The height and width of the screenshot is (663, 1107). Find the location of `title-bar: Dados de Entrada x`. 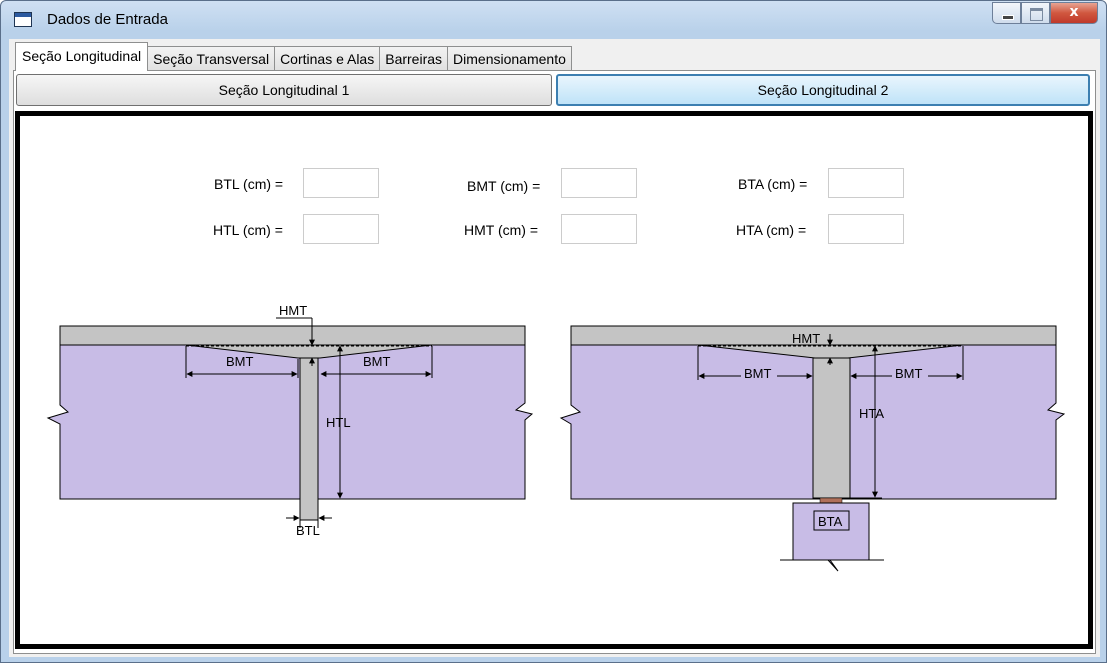

title-bar: Dados de Entrada x is located at coordinates (553, 20).